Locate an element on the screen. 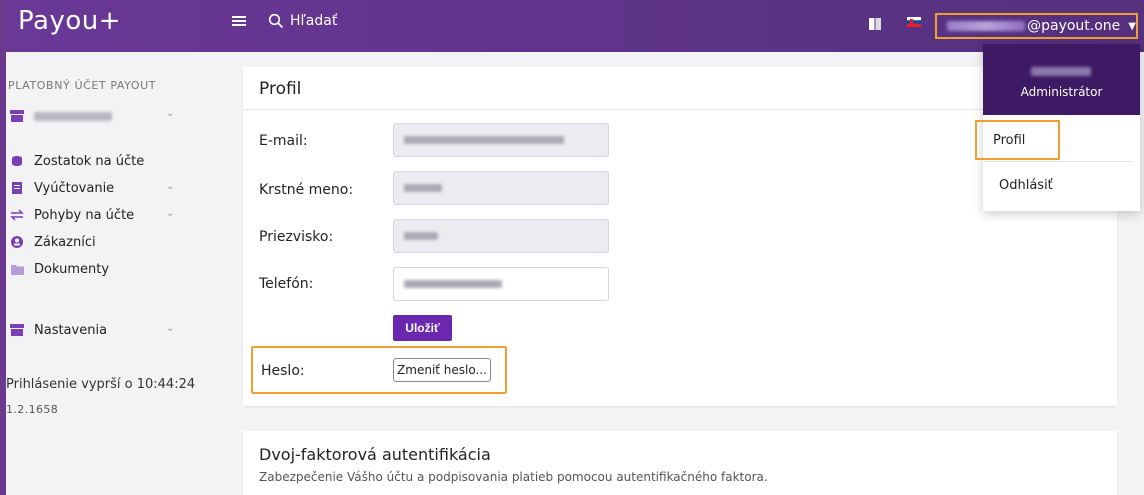  menu-toggle-button is located at coordinates (240, 22).